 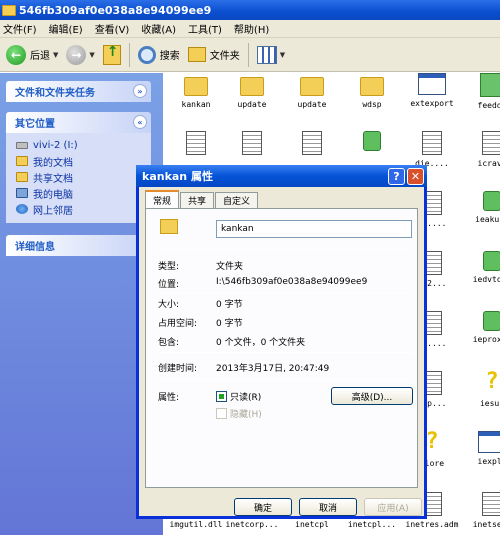 I want to click on file-item: iedvtool, so click(x=479, y=267).